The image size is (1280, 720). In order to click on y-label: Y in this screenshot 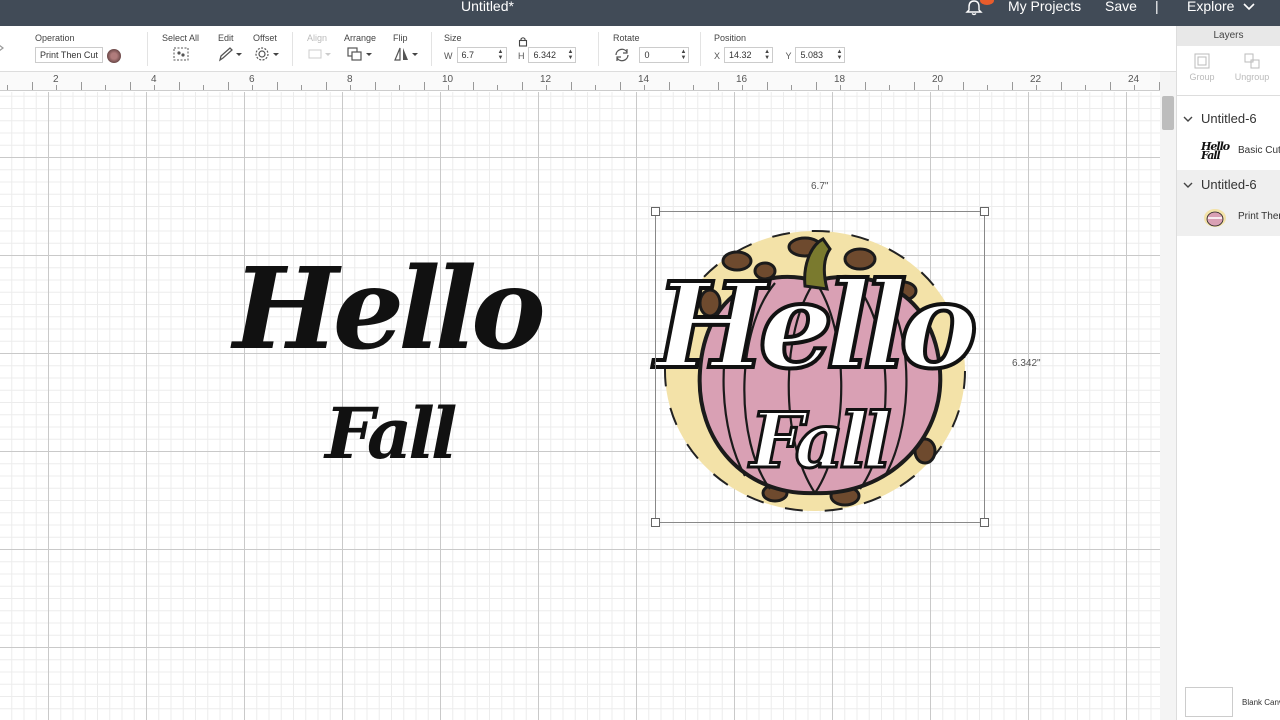, I will do `click(788, 55)`.